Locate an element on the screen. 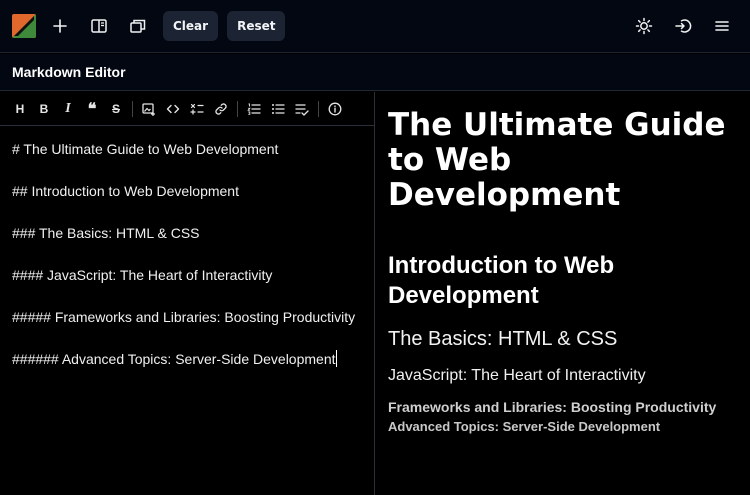 This screenshot has width=750, height=495. quote-icon: ❝ is located at coordinates (92, 108).